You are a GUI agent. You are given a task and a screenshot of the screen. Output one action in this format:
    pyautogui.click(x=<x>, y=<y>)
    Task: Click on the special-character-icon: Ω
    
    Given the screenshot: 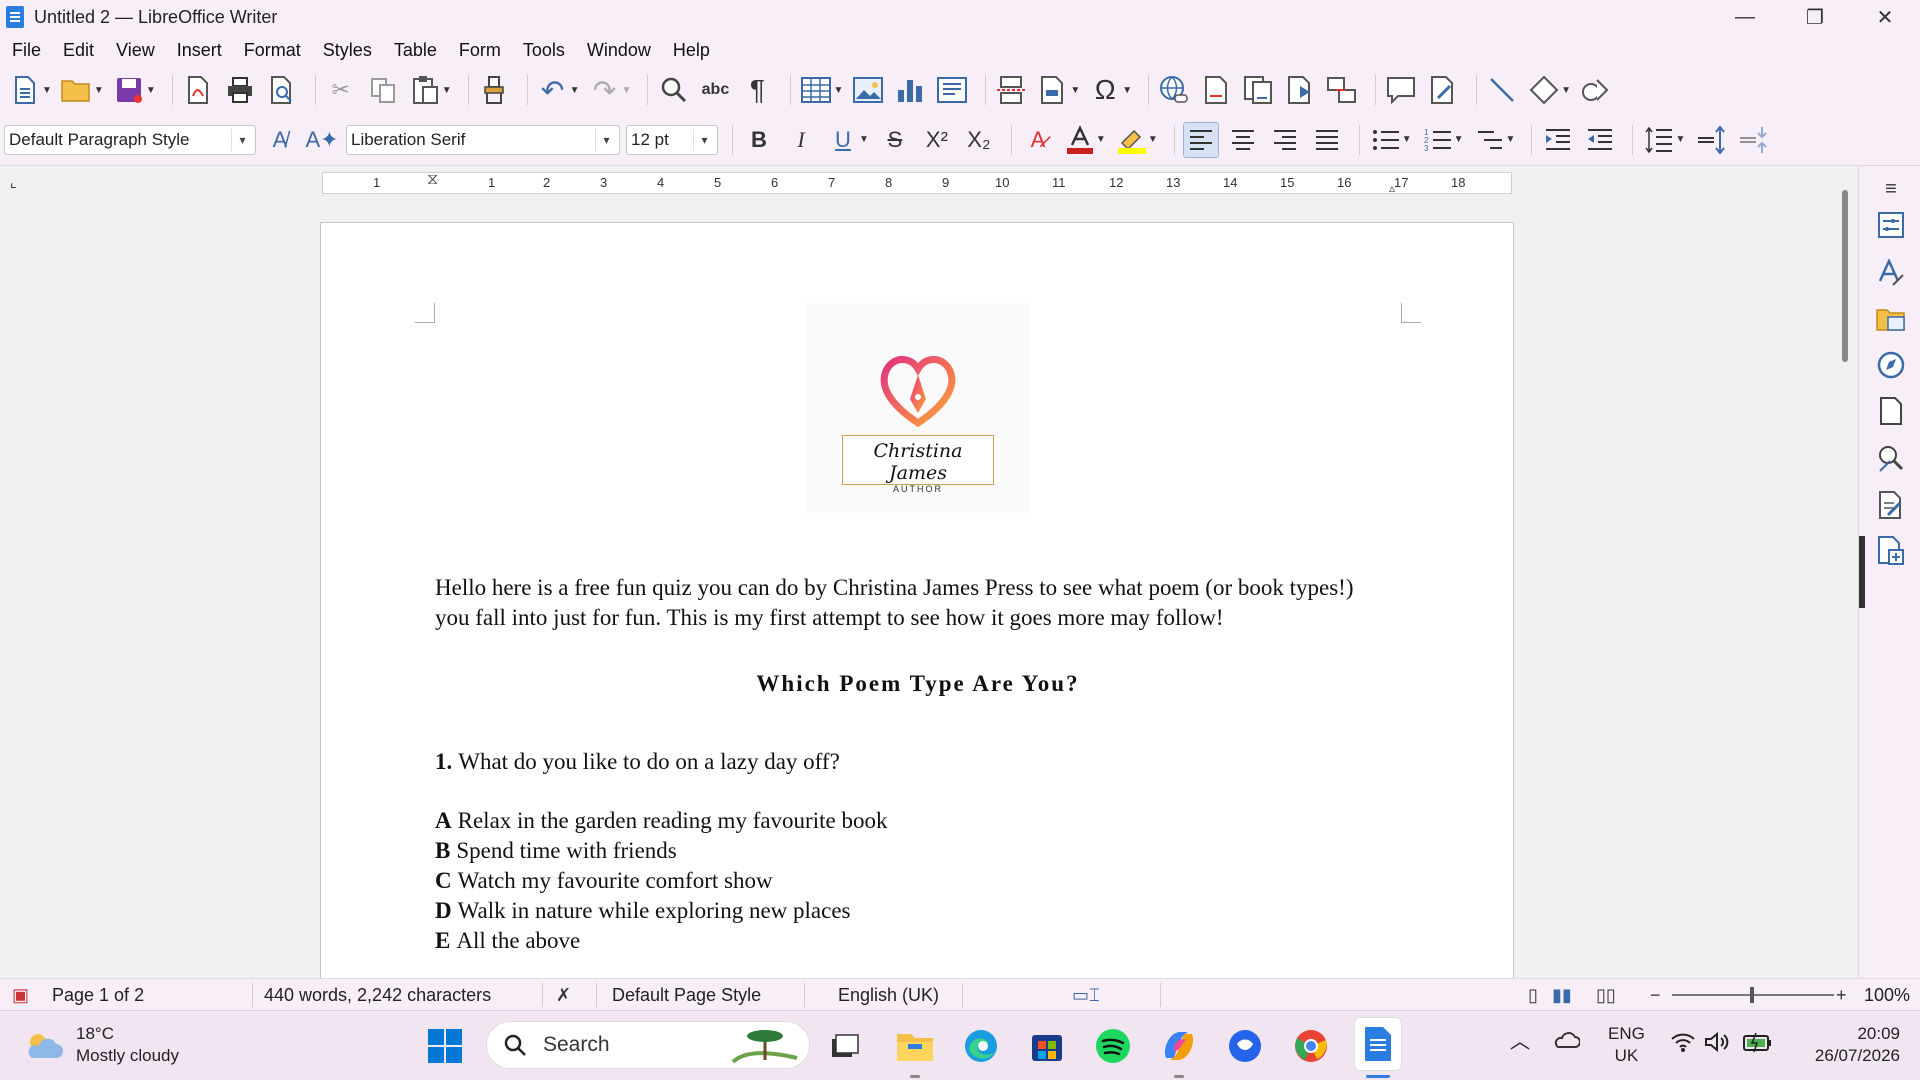 What is the action you would take?
    pyautogui.click(x=1105, y=90)
    